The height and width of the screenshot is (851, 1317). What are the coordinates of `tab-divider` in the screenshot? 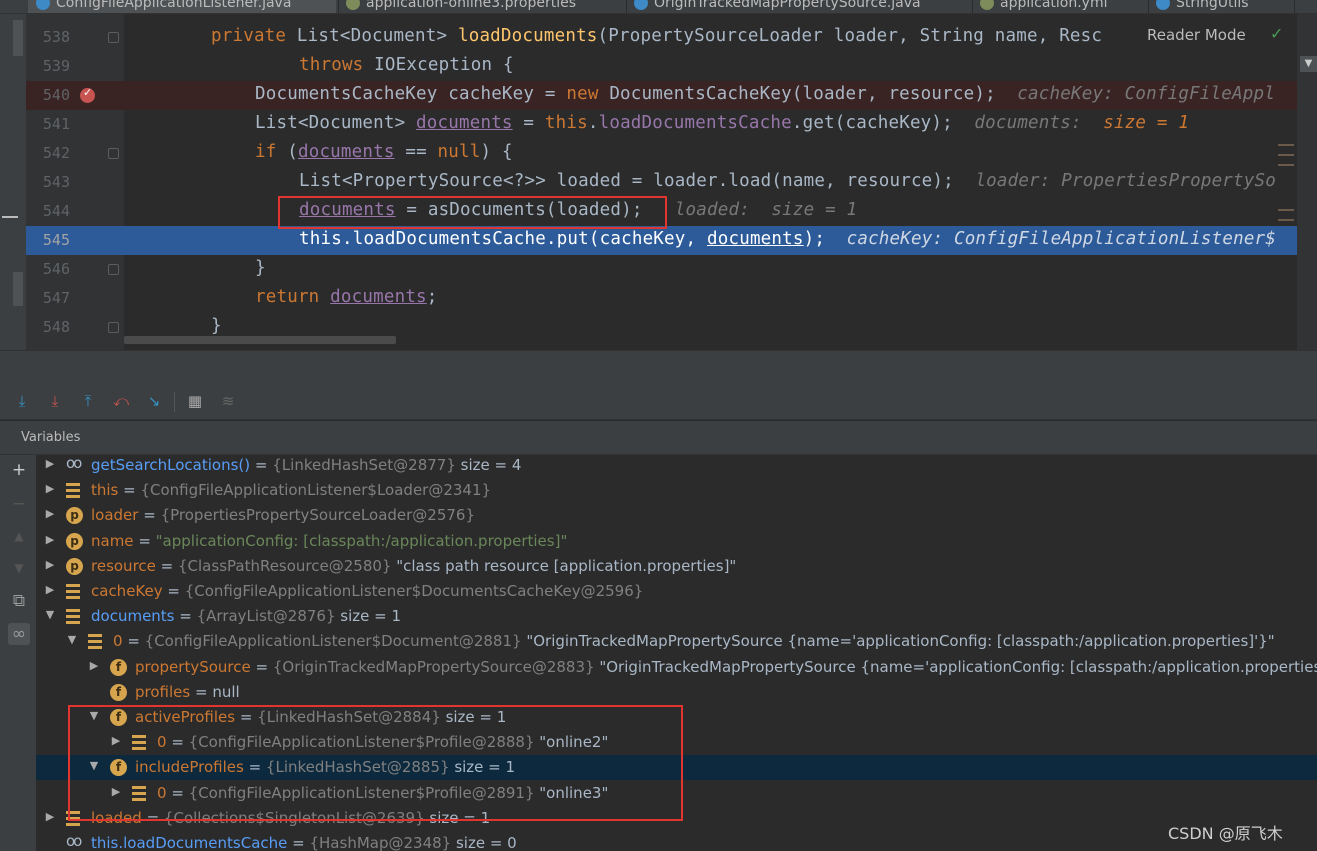 It's located at (626, 6).